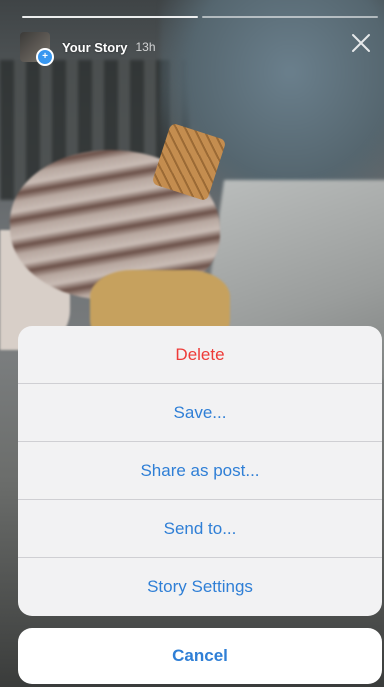  Describe the element at coordinates (145, 47) in the screenshot. I see `story-timestamp: 13h` at that location.